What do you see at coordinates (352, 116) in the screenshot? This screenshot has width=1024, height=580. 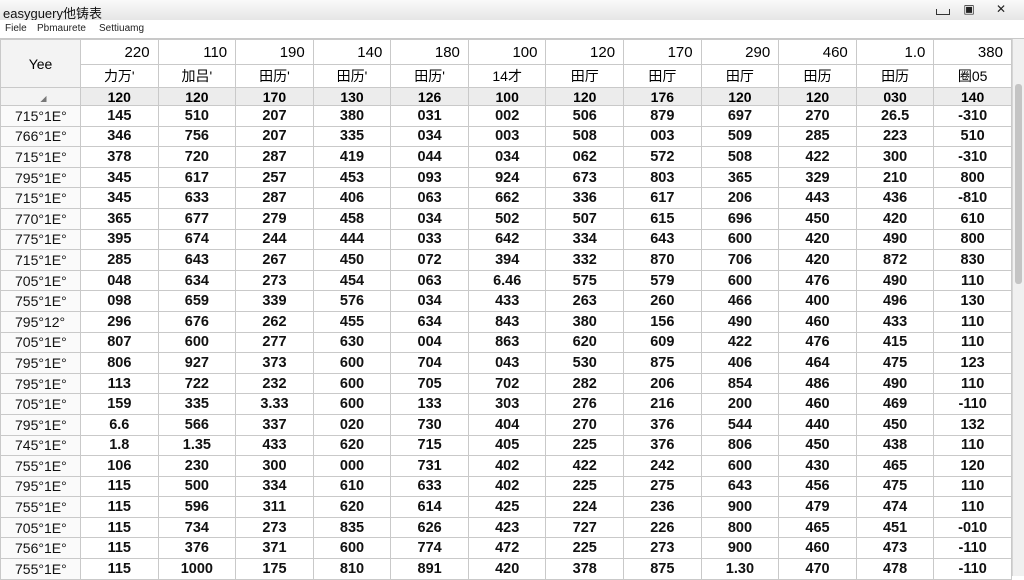 I see `table-cell: 380` at bounding box center [352, 116].